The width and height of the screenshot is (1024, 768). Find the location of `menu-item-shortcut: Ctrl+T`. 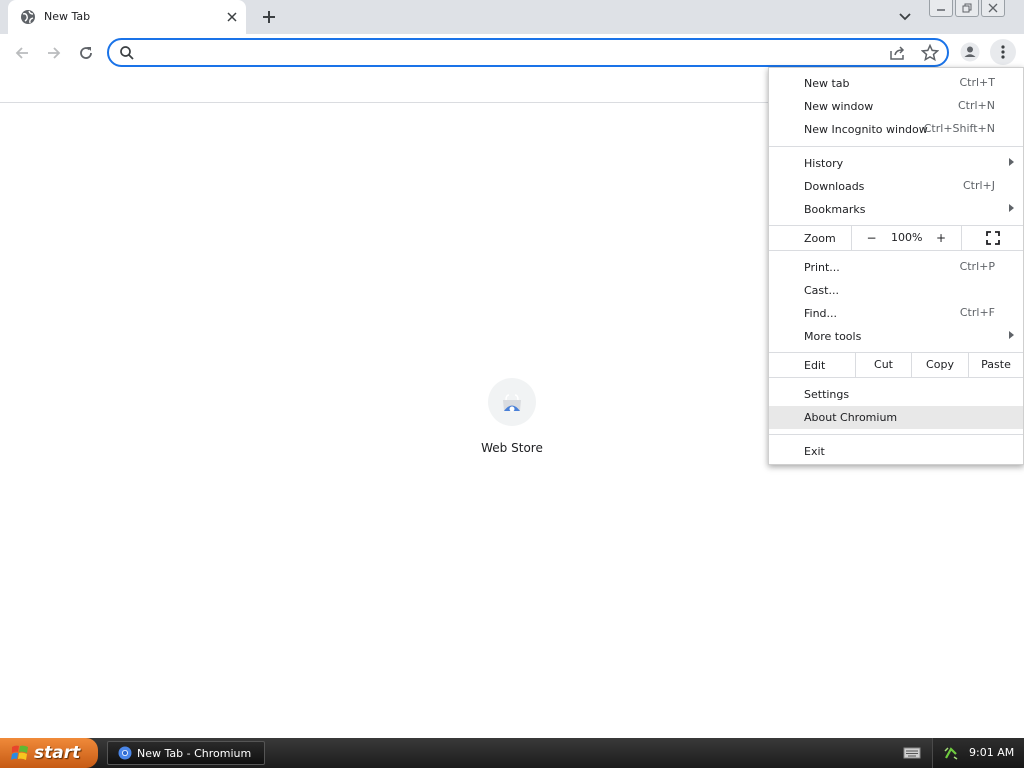

menu-item-shortcut: Ctrl+T is located at coordinates (977, 82).